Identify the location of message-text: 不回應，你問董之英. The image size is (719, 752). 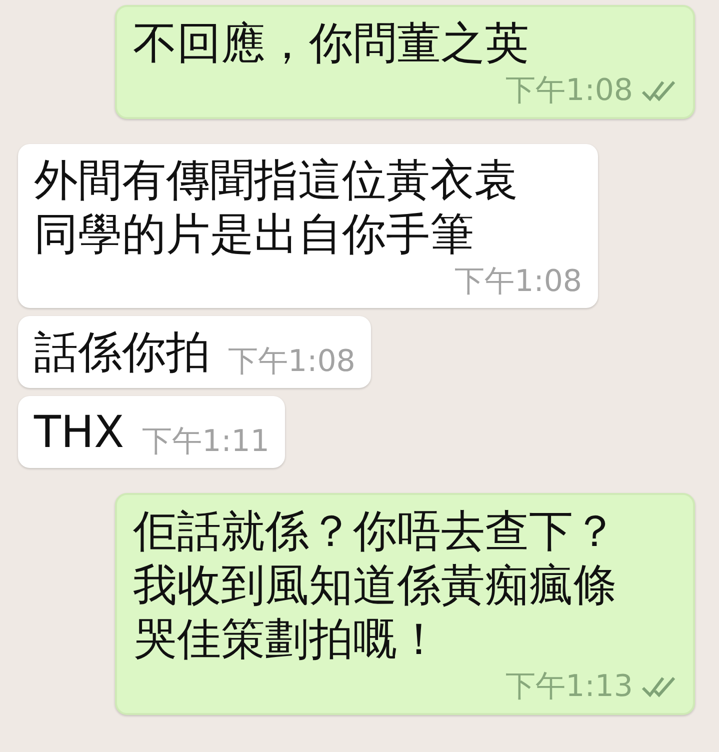
(331, 44).